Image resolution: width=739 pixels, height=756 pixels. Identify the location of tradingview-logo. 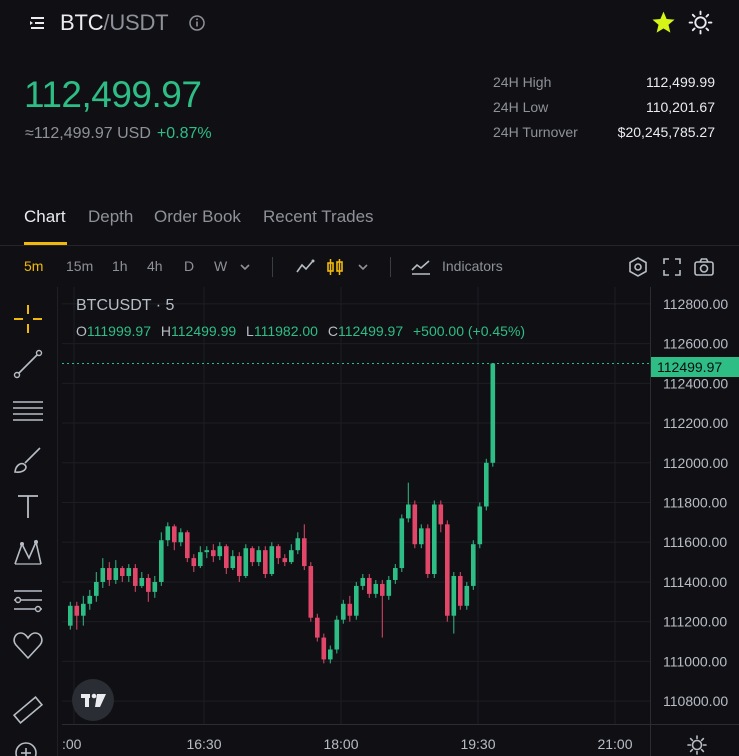
(93, 700).